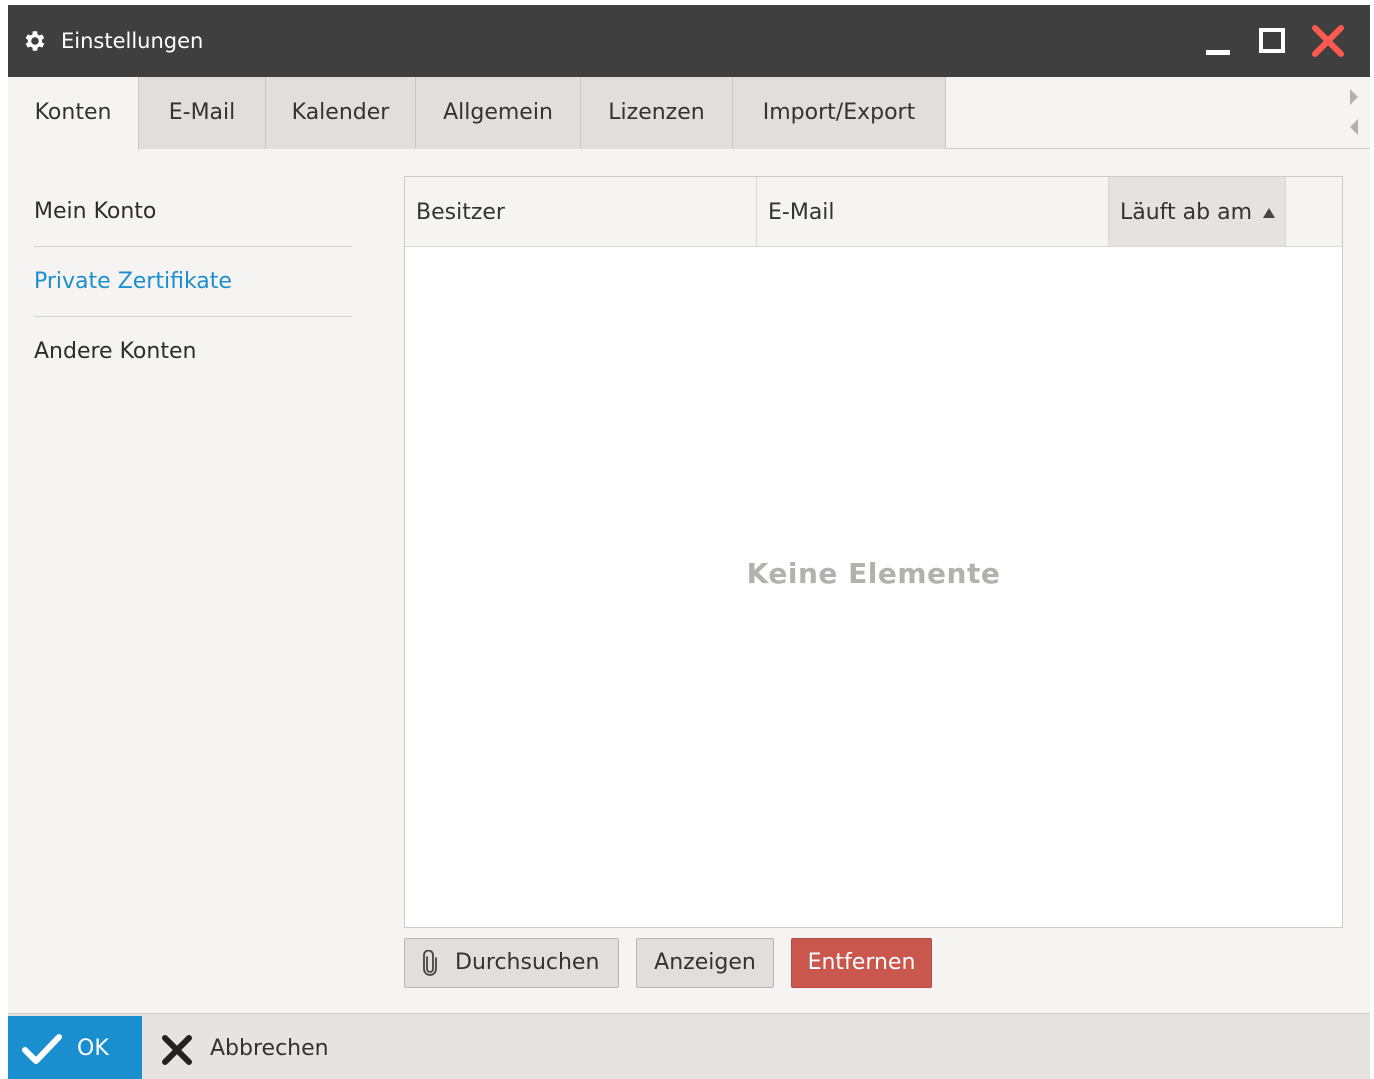  I want to click on minimize-button, so click(1220, 41).